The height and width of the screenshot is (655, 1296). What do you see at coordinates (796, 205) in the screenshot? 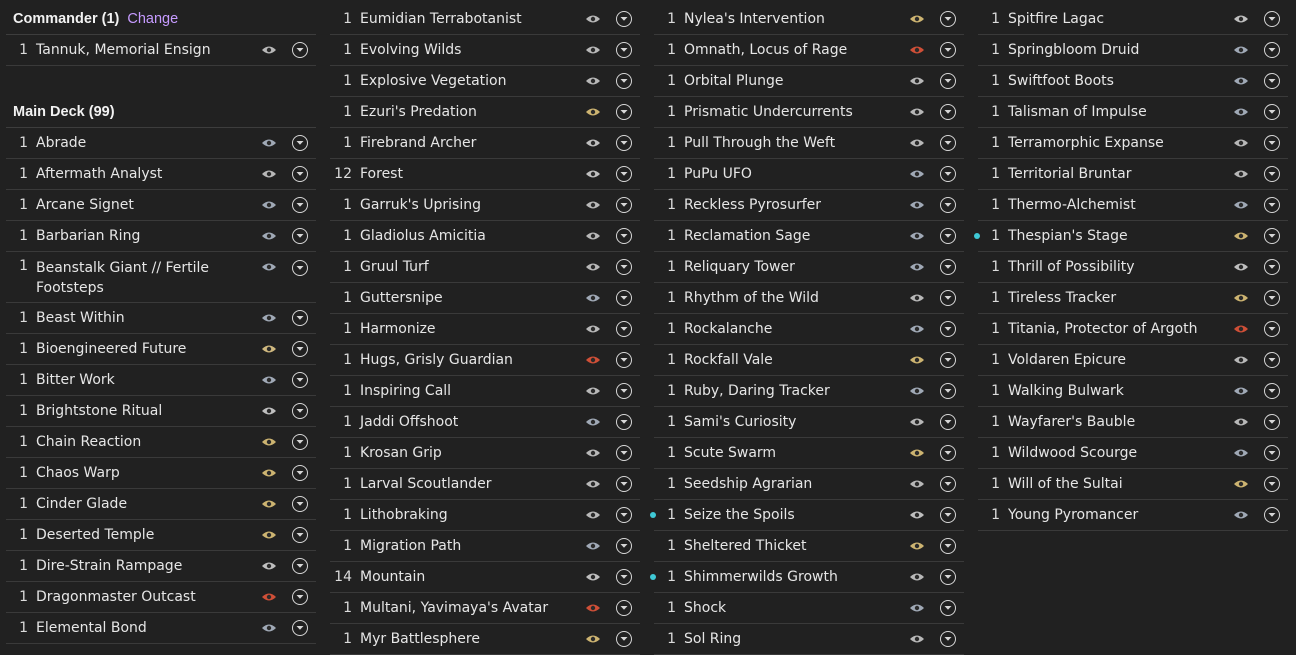
I see `card-name: Reckless Pyrosurfer` at bounding box center [796, 205].